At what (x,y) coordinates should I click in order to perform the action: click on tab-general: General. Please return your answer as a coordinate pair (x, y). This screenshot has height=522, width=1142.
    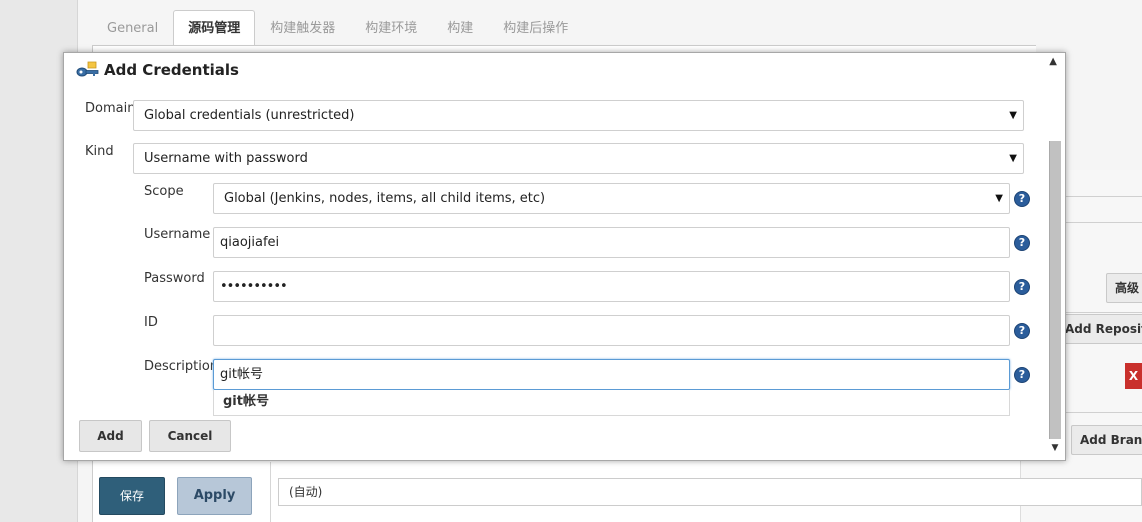
    Looking at the image, I should click on (132, 28).